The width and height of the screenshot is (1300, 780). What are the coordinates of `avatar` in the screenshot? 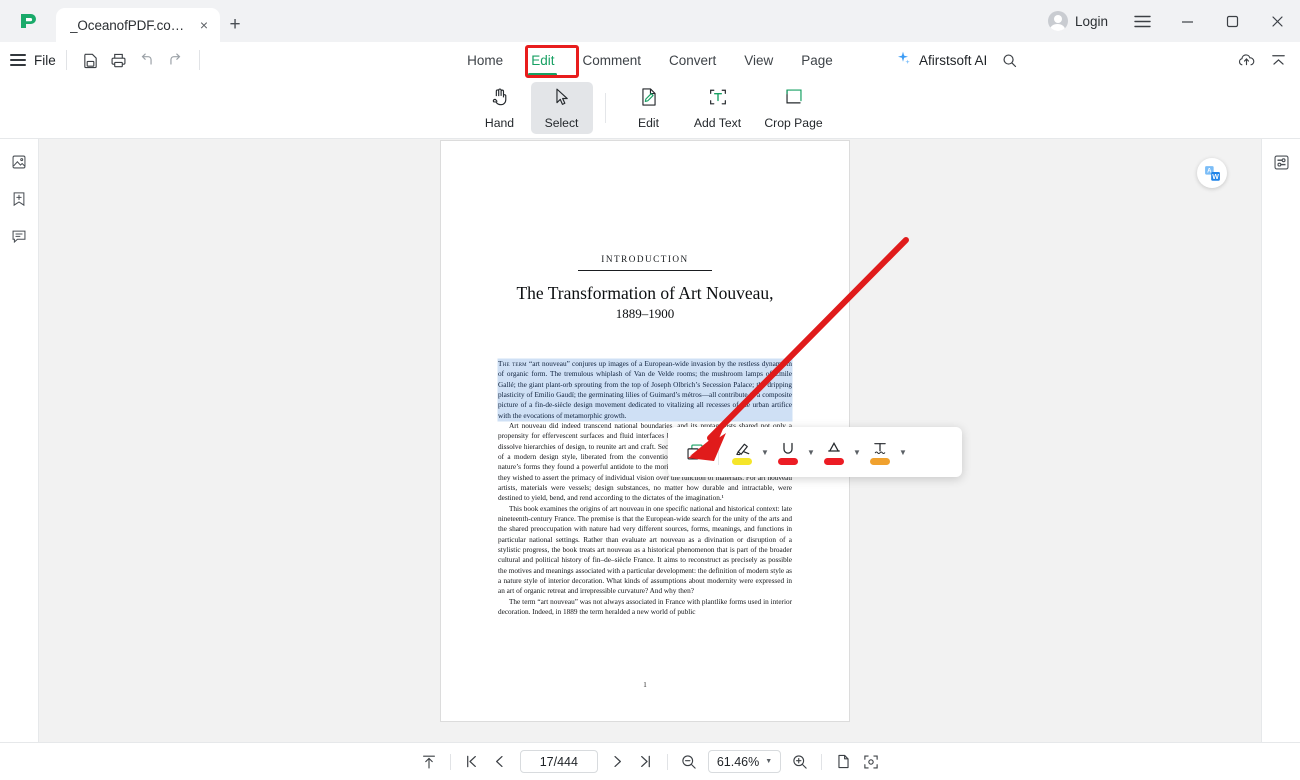 It's located at (1057, 21).